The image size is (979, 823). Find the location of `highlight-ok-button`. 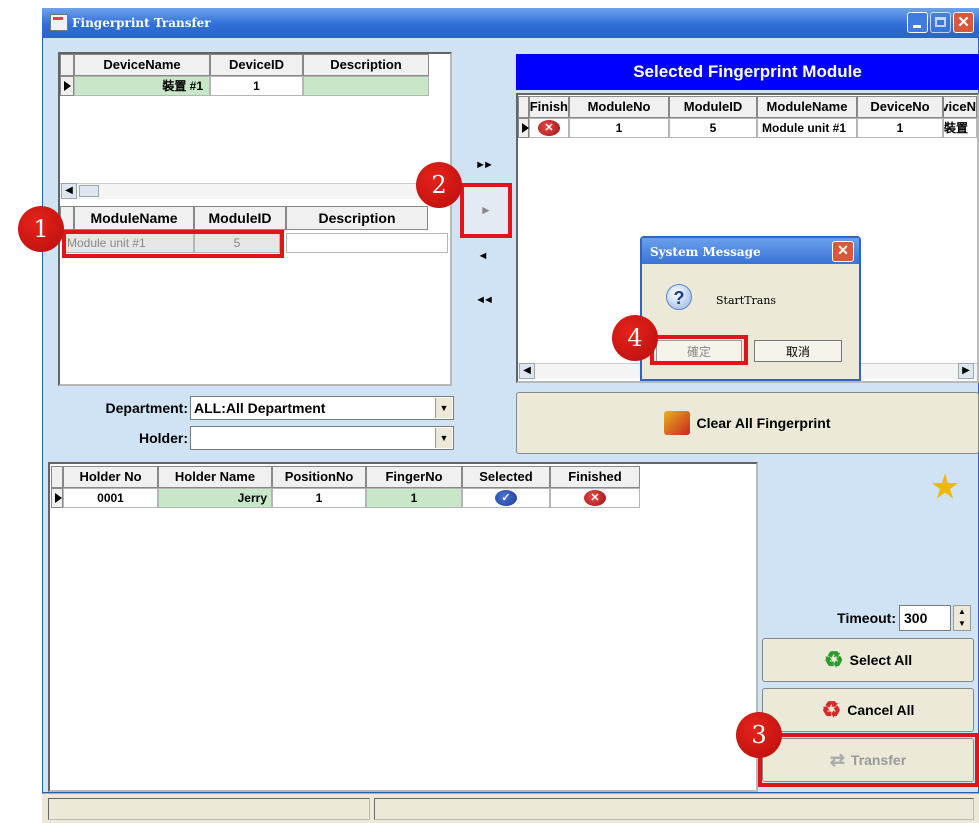

highlight-ok-button is located at coordinates (699, 350).